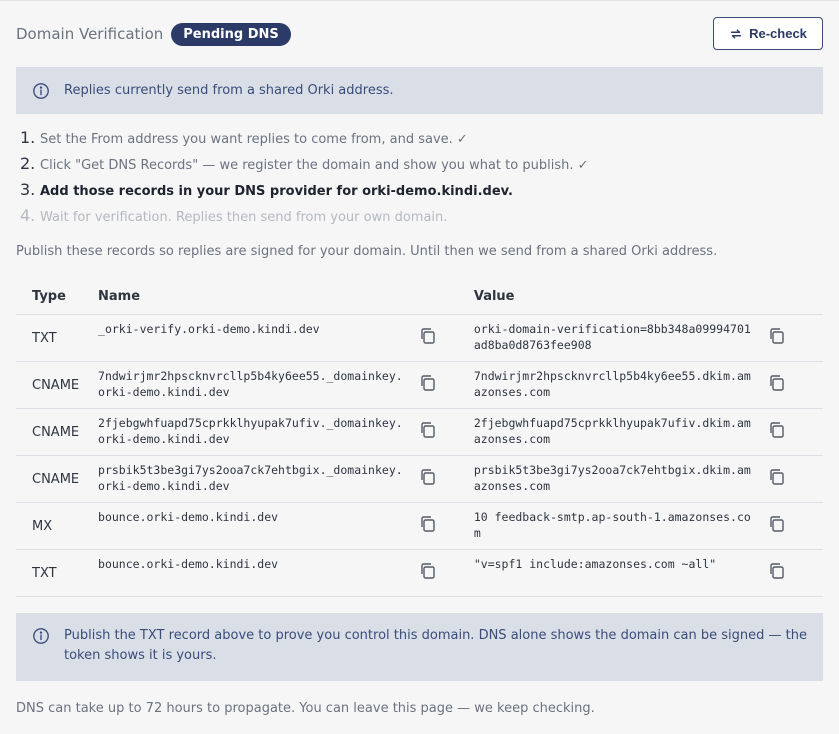 Image resolution: width=839 pixels, height=734 pixels. What do you see at coordinates (57, 296) in the screenshot?
I see `column-header-type: Type` at bounding box center [57, 296].